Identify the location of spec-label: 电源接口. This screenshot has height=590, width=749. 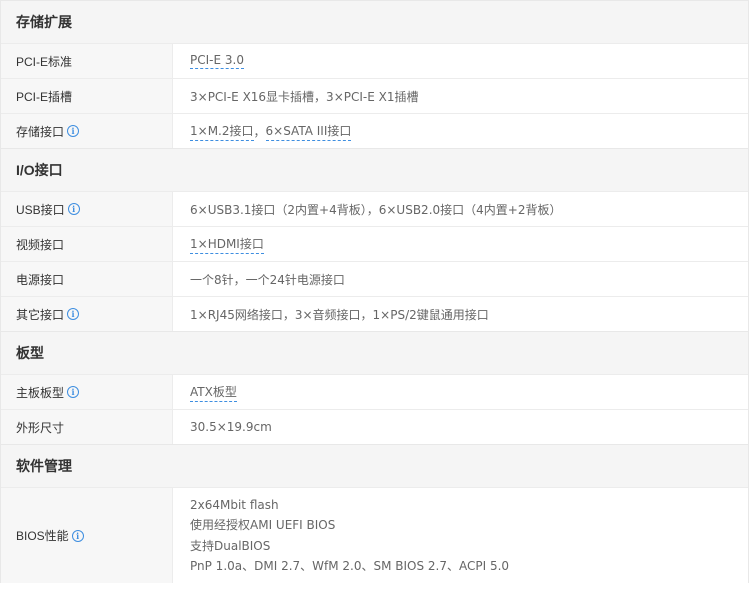
(87, 279).